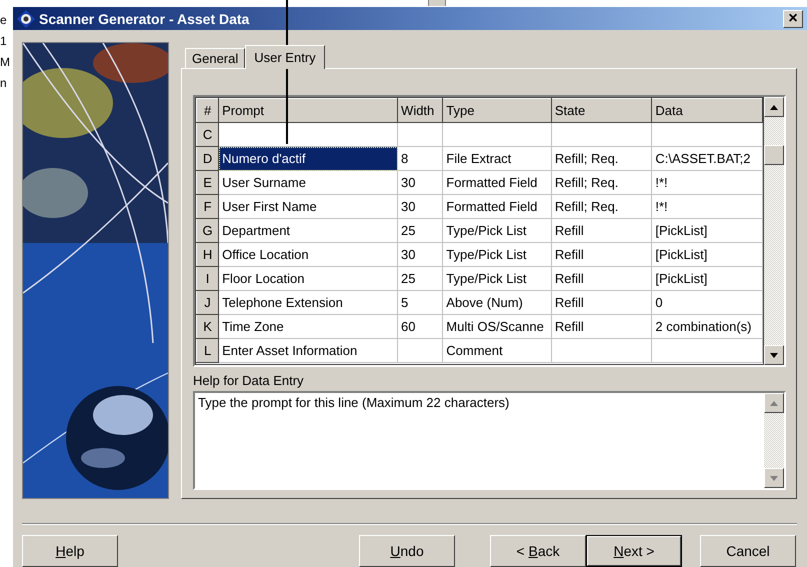 This screenshot has height=567, width=807. Describe the element at coordinates (489, 440) in the screenshot. I see `help-text-area: Type the prompt for this line (Maximum 22 characters)` at that location.